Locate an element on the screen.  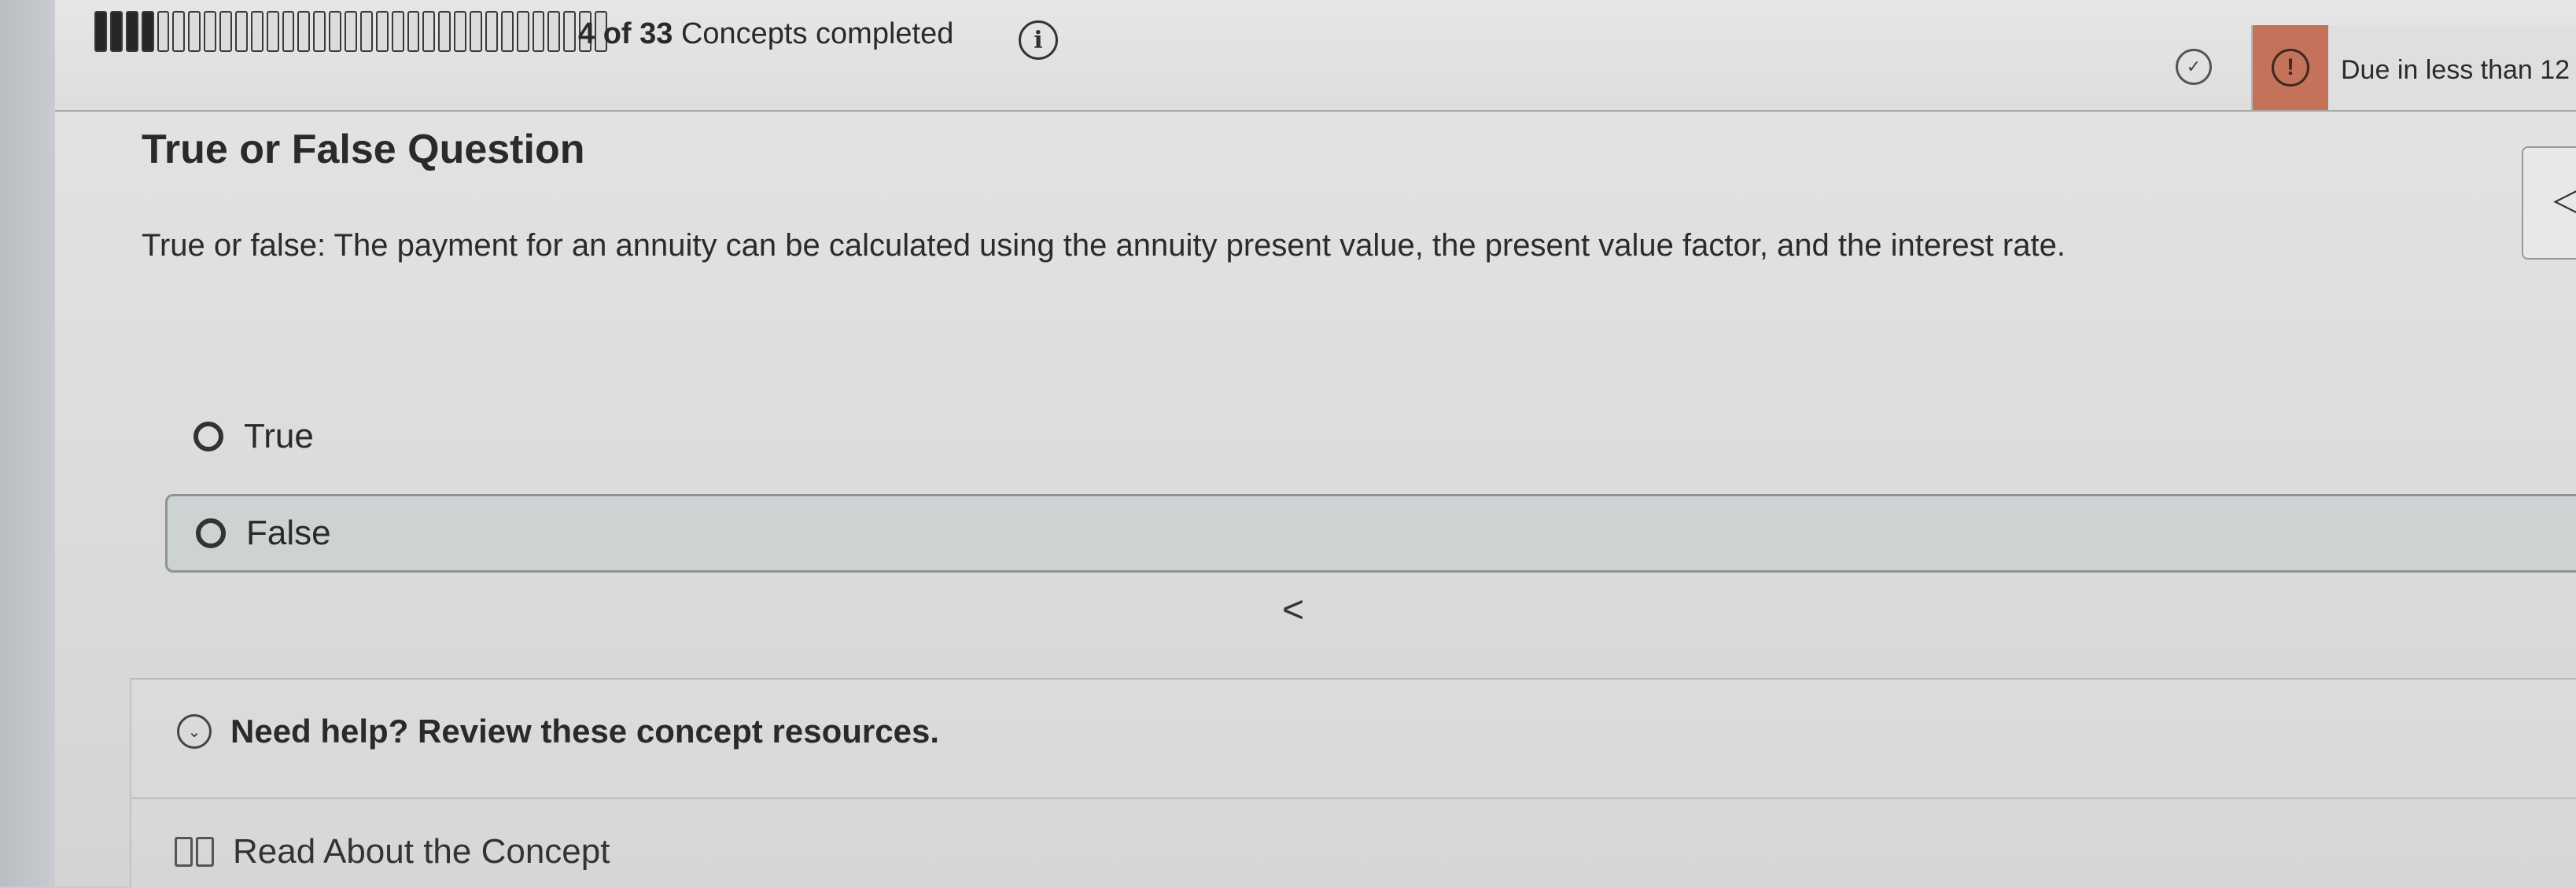
resource-link-read: Read About the Concept is located at coordinates (392, 851).